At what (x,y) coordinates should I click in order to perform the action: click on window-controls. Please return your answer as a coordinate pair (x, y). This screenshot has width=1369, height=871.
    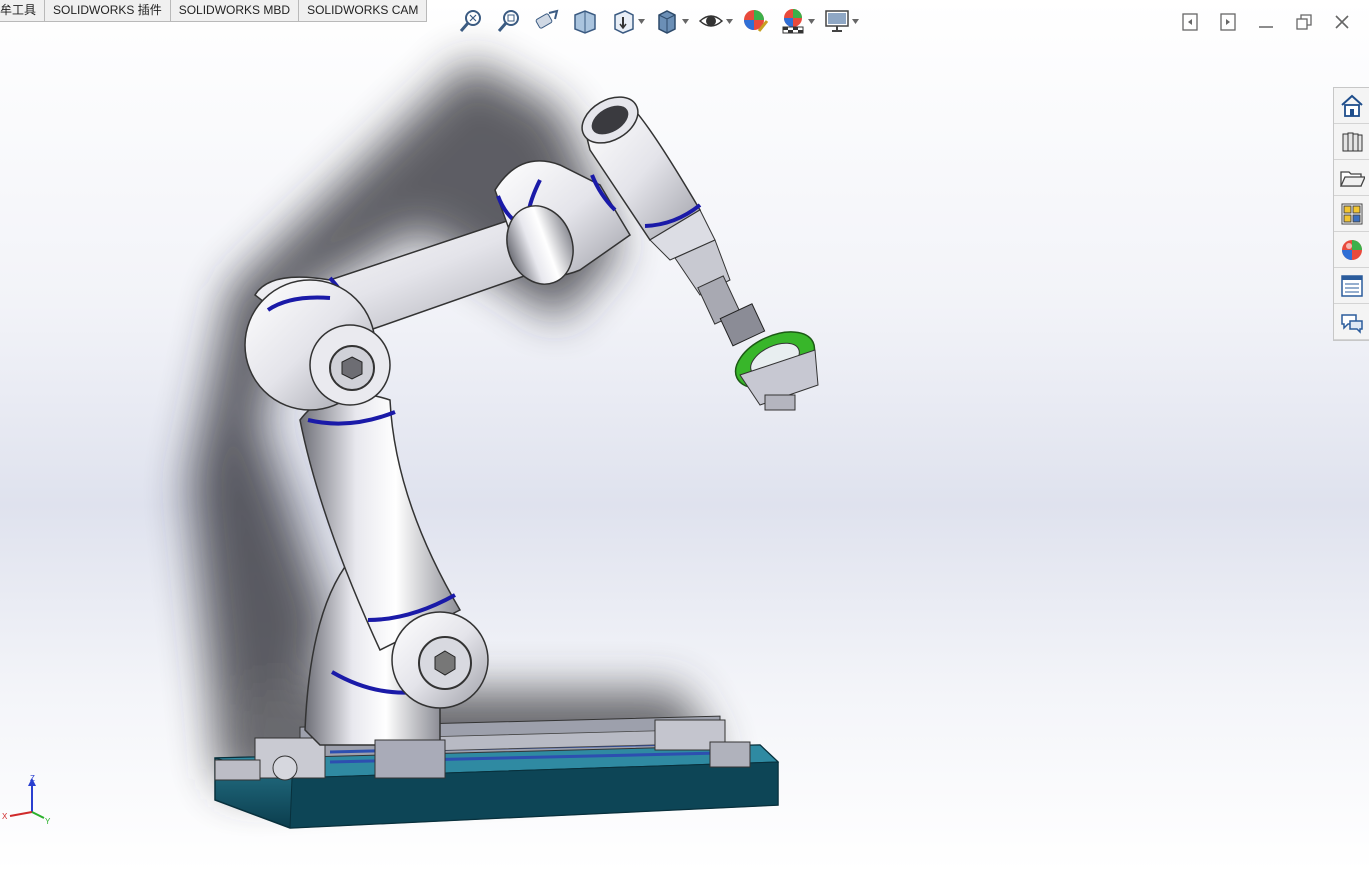
    Looking at the image, I should click on (1266, 22).